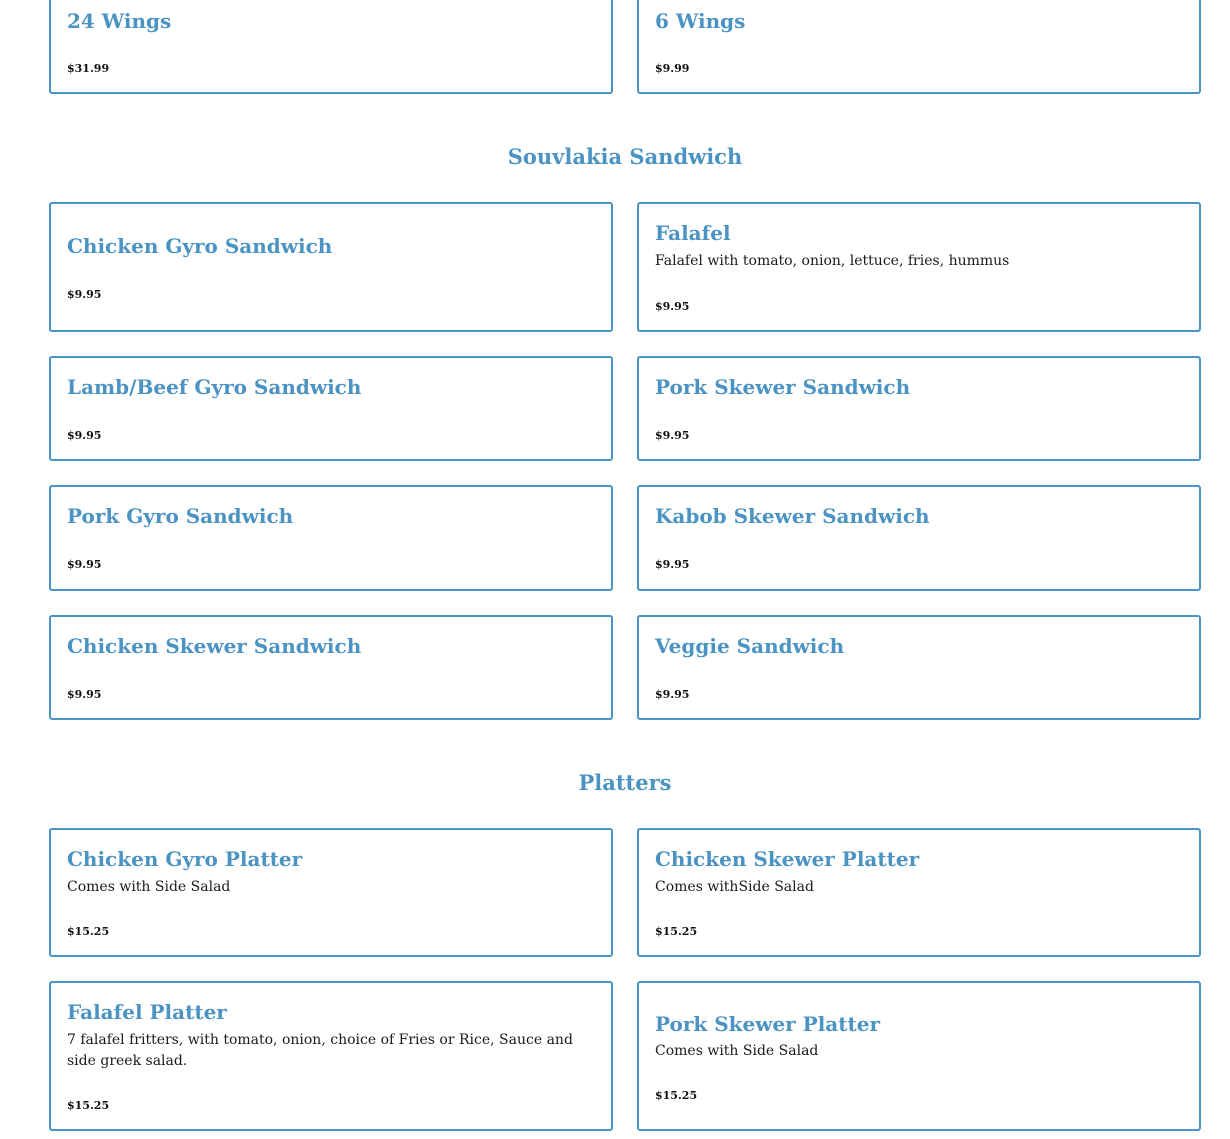 The image size is (1230, 1139). I want to click on menu-item-name: 24 Wings, so click(119, 21).